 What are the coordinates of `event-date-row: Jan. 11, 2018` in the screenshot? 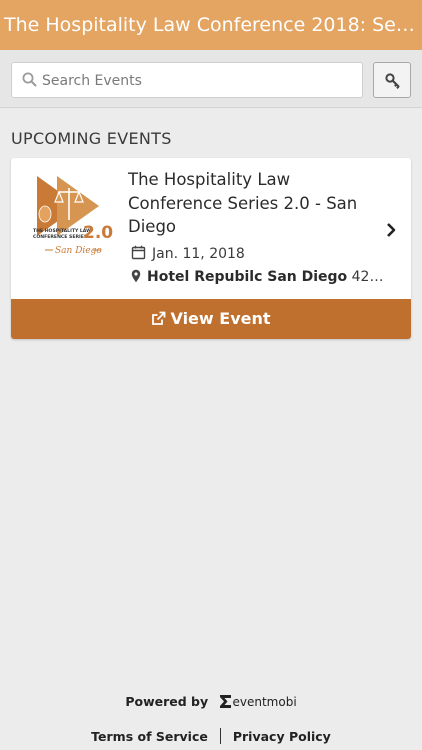 It's located at (258, 253).